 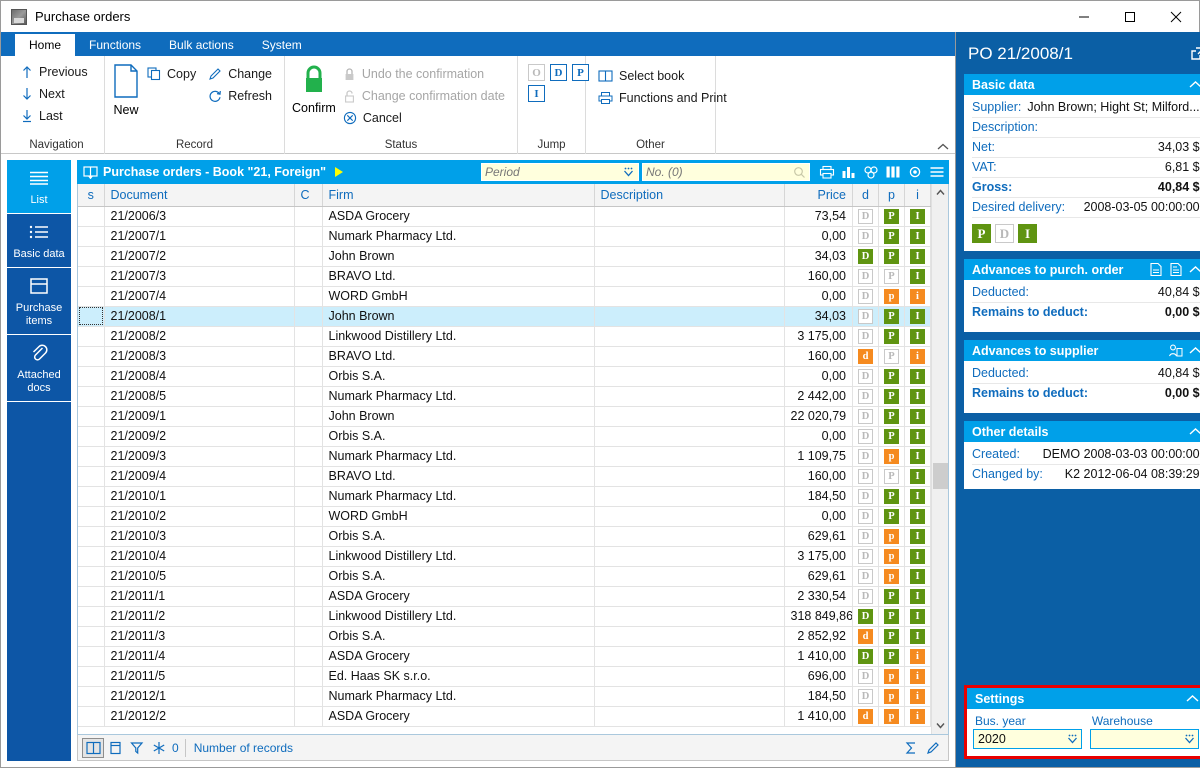 I want to click on cell-status-d: d, so click(x=865, y=716).